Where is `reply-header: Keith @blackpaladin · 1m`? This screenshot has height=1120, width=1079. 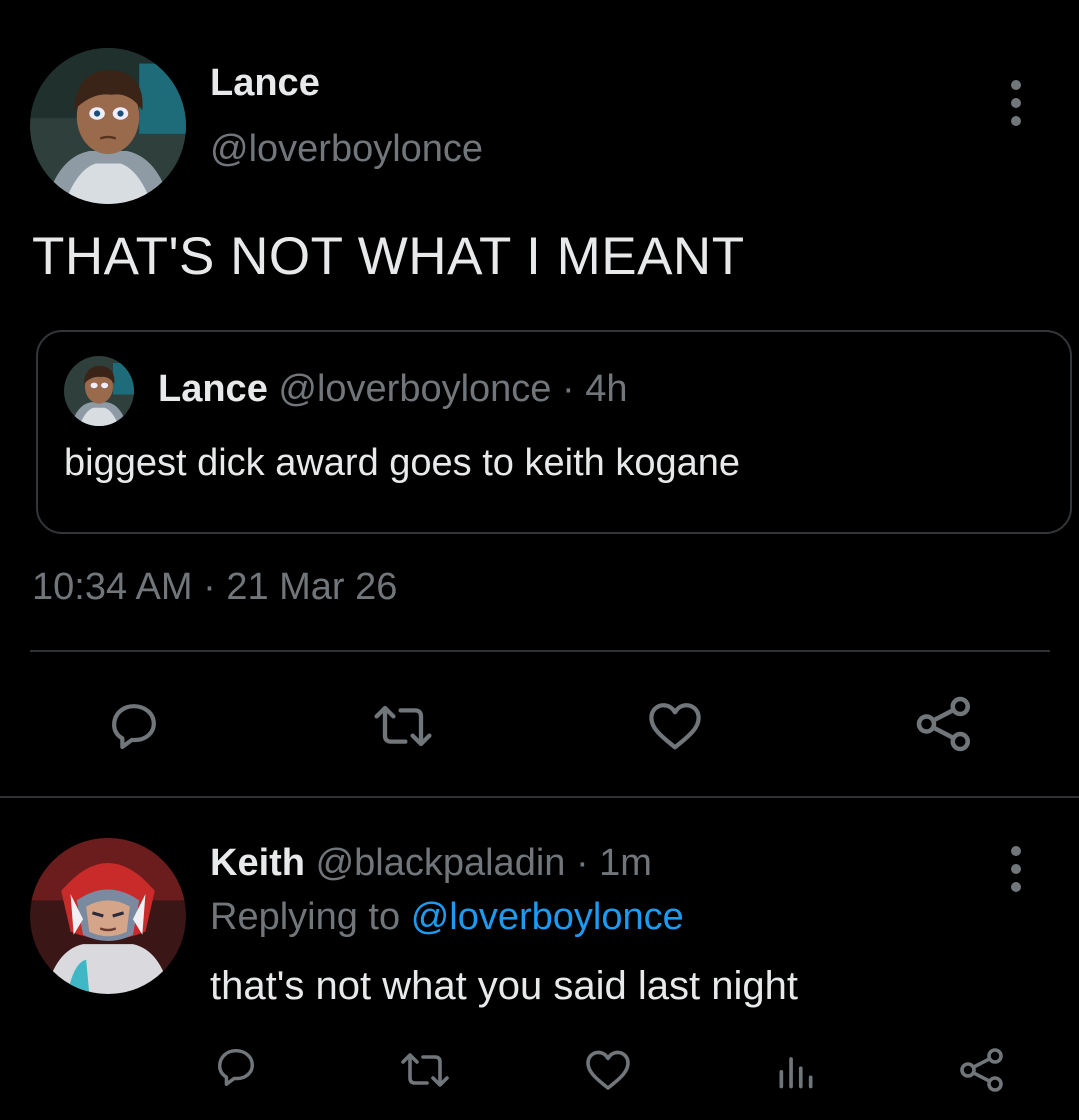
reply-header: Keith @blackpaladin · 1m is located at coordinates (431, 863).